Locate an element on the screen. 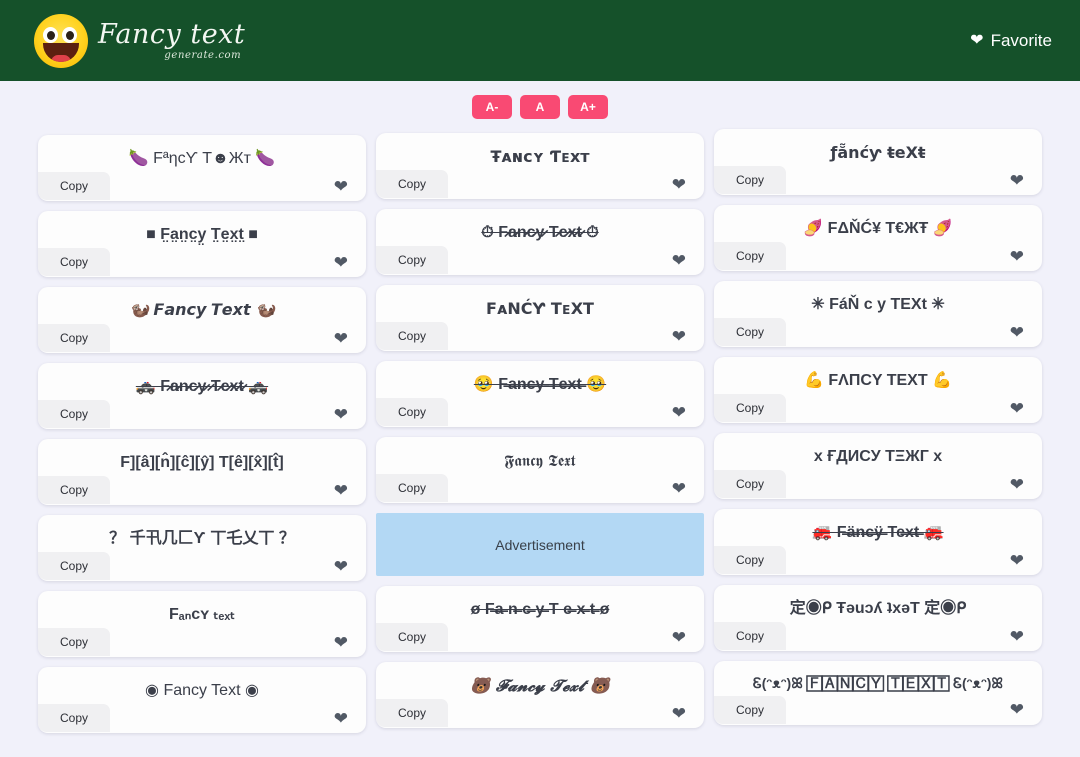 The image size is (1080, 757). brand-title: Fancy text is located at coordinates (172, 34).